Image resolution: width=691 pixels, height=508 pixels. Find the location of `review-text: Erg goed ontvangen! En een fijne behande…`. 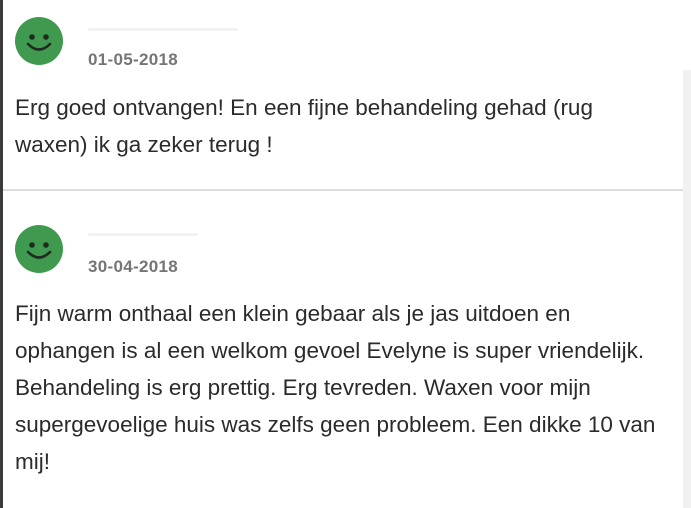

review-text: Erg goed ontvangen! En een fijne behande… is located at coordinates (304, 126).